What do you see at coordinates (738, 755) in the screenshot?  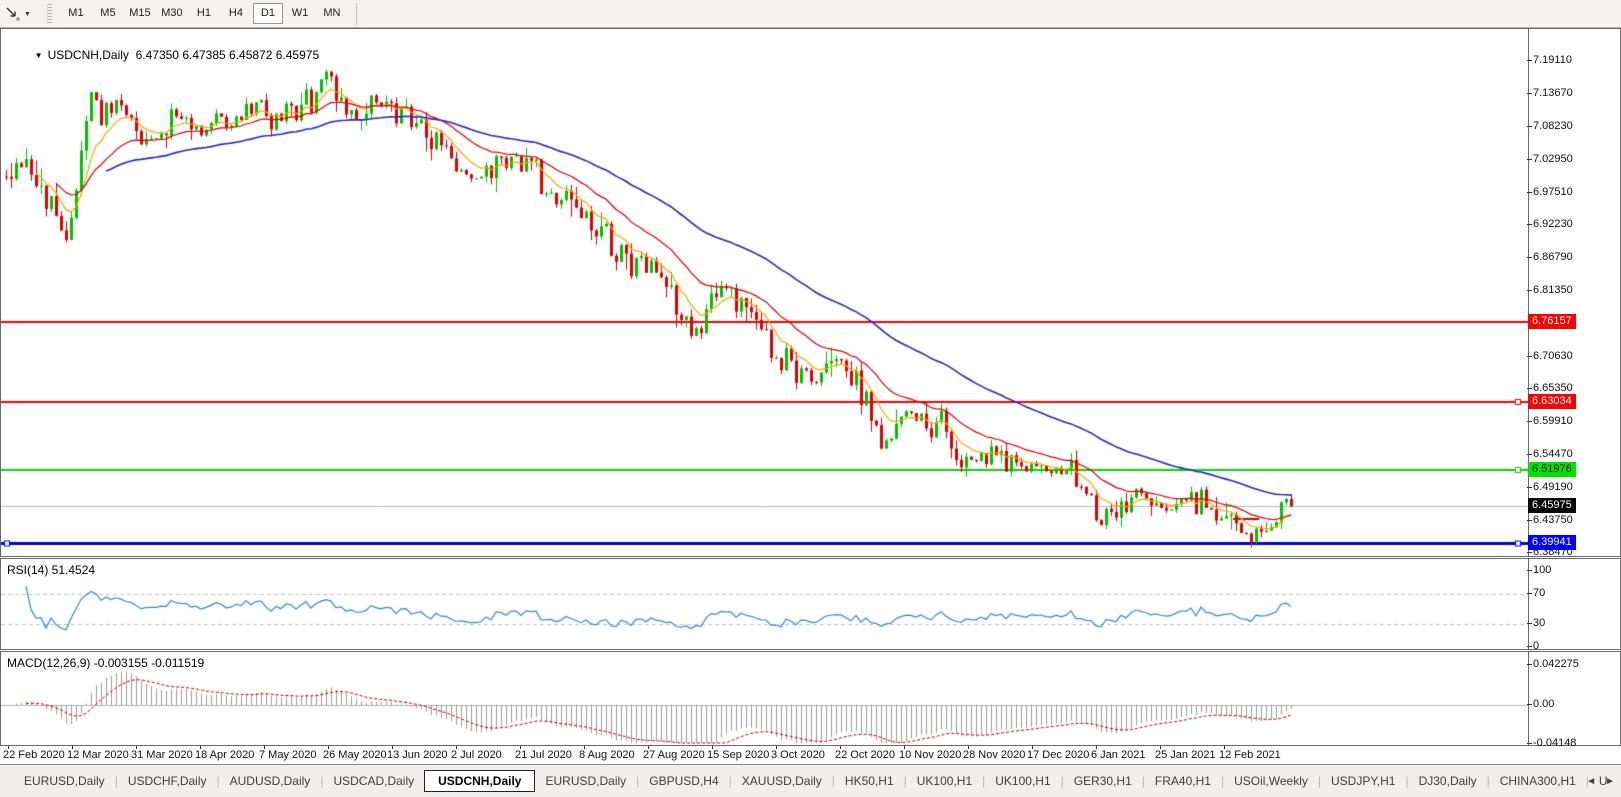 I see `date-axis-label: 15 Sep 2020` at bounding box center [738, 755].